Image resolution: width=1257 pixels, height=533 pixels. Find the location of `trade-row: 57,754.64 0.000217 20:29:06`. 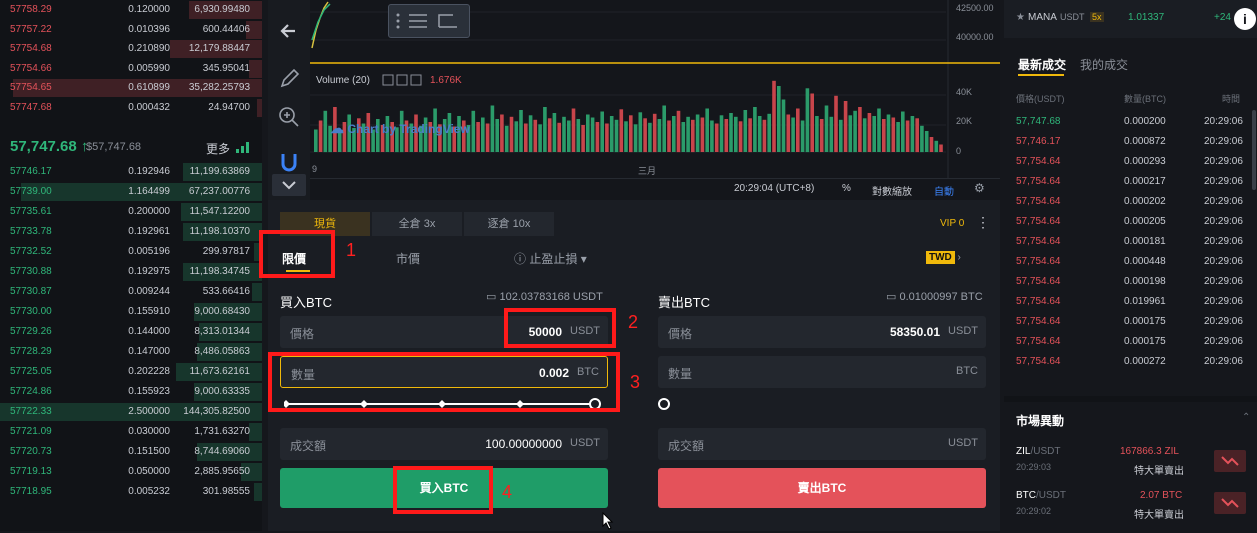

trade-row: 57,754.64 0.000217 20:29:06 is located at coordinates (1130, 182).